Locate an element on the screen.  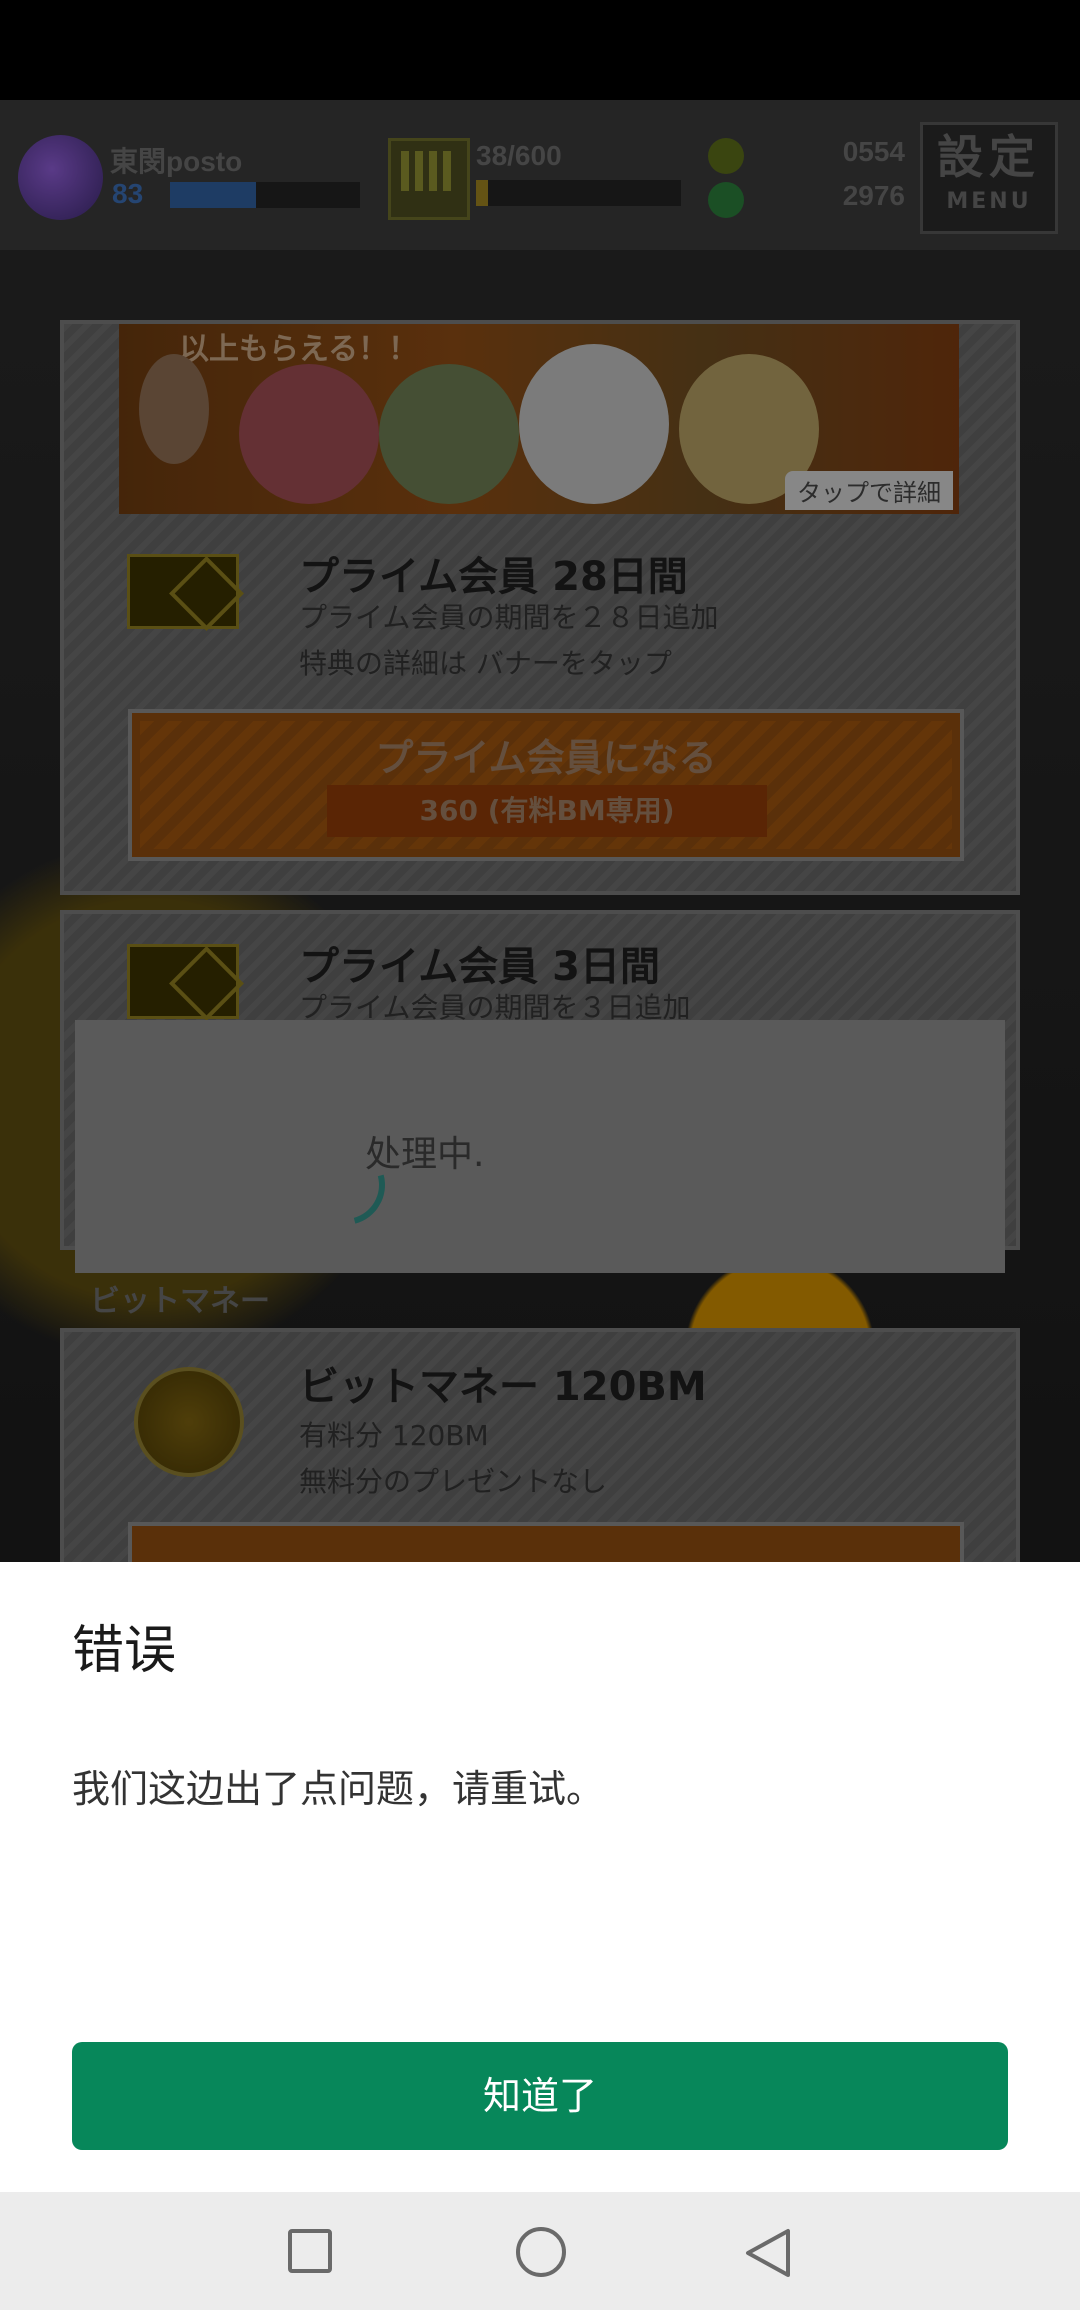
home-icon is located at coordinates (541, 2252).